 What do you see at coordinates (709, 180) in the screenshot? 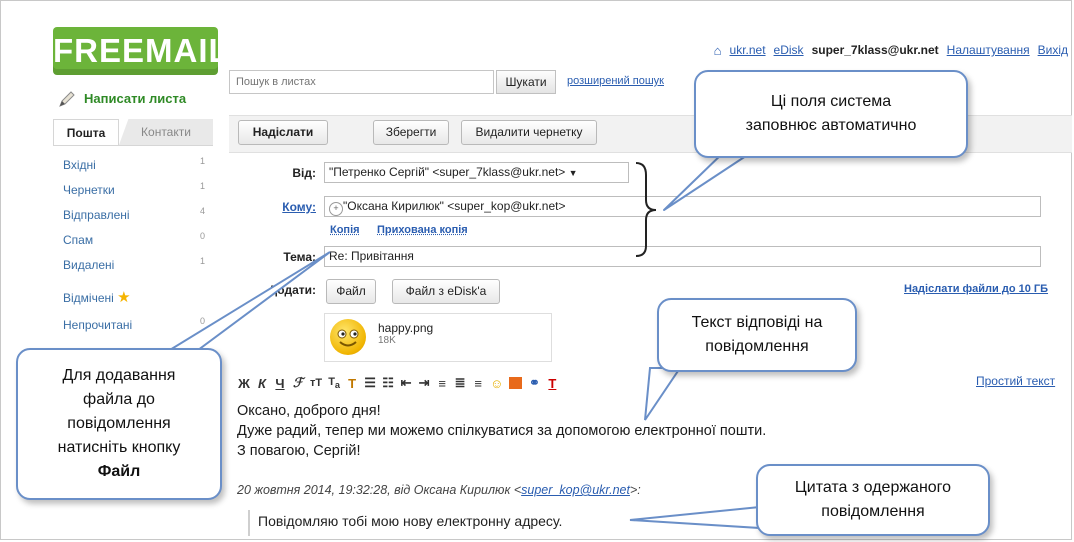
I see `pointer-auto-fields` at bounding box center [709, 180].